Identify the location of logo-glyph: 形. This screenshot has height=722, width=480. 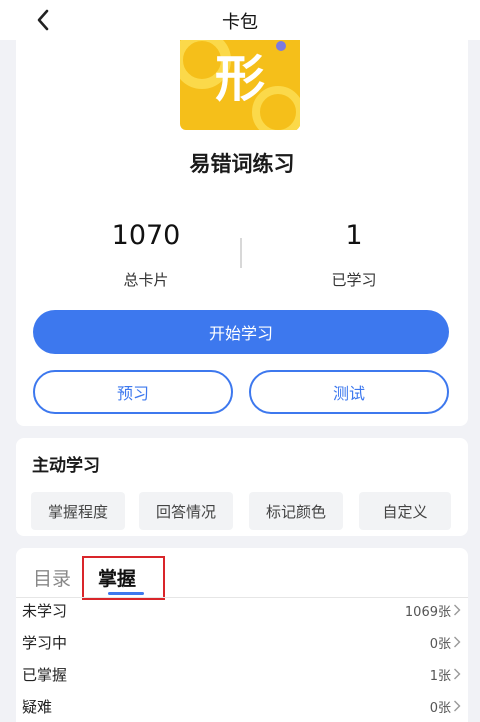
(240, 79).